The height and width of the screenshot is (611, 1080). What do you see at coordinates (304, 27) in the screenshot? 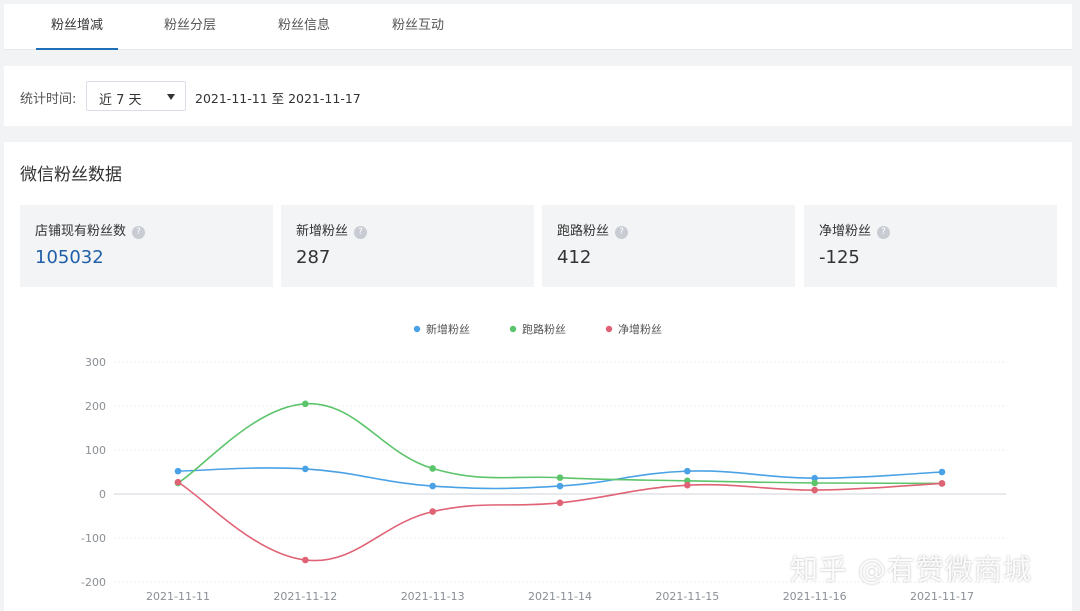
I see `tab-fans-info: 粉丝信息` at bounding box center [304, 27].